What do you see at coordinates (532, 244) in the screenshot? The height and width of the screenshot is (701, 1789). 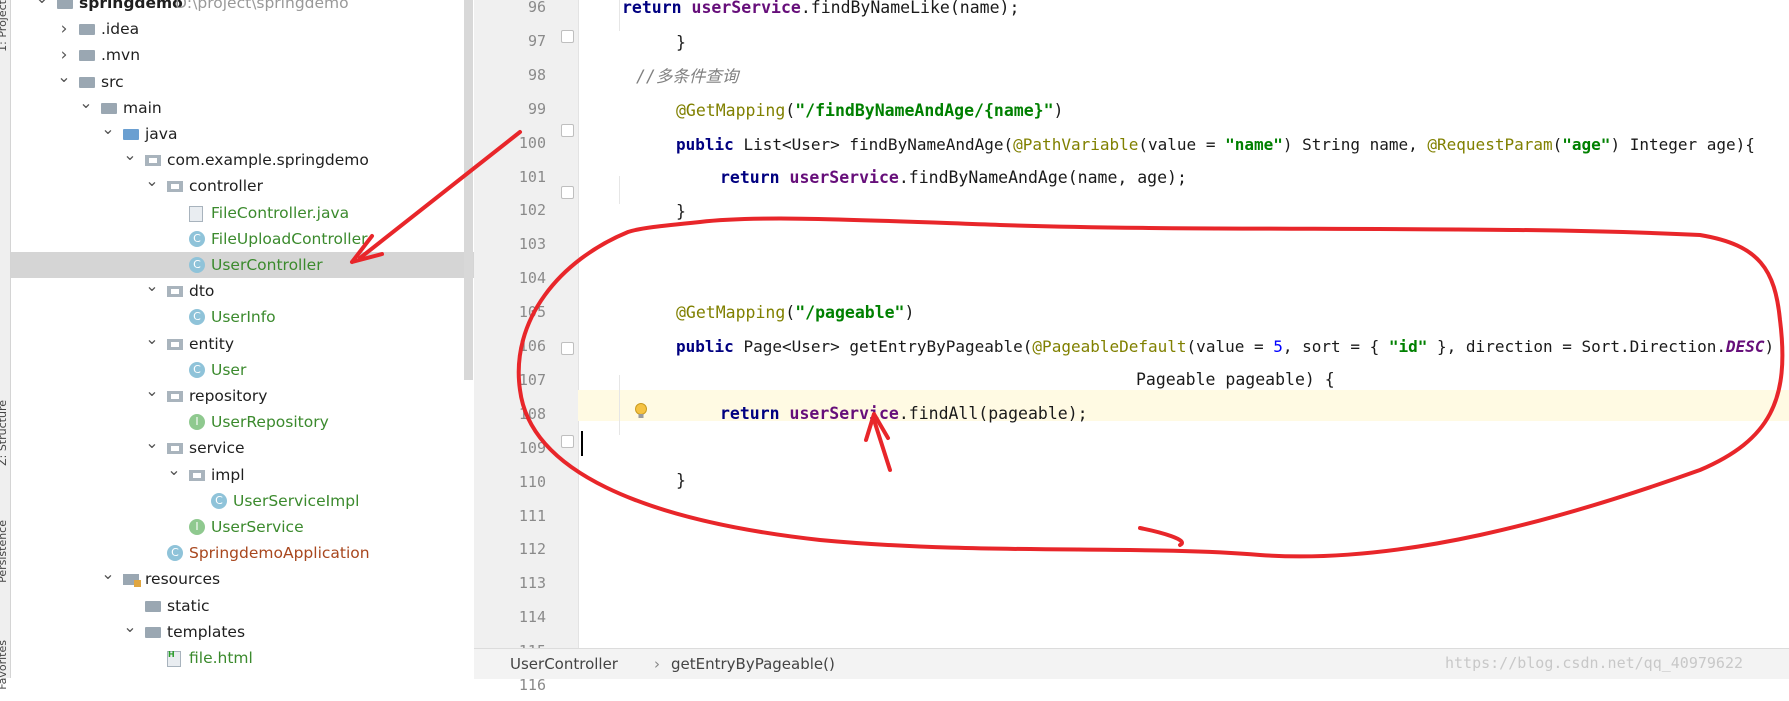 I see `line-number: 103` at bounding box center [532, 244].